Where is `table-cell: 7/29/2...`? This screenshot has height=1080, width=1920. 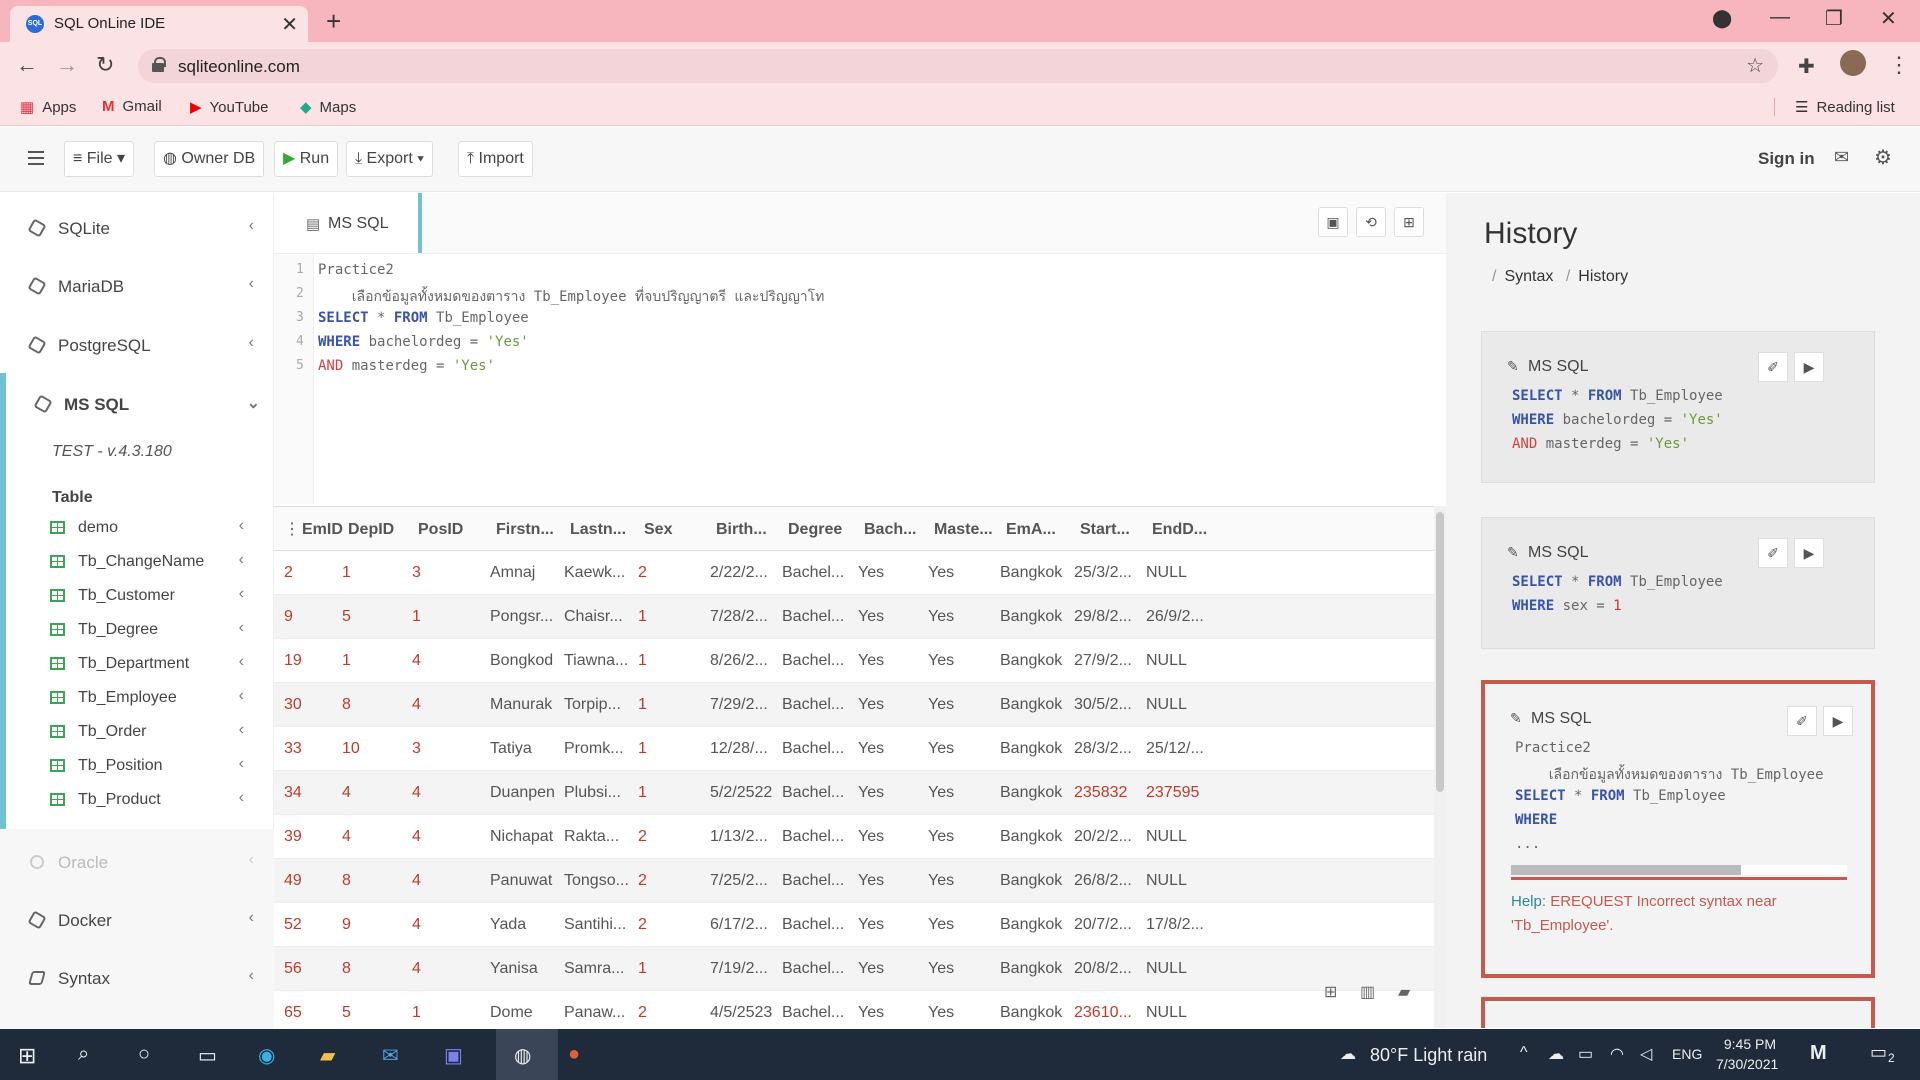
table-cell: 7/29/2... is located at coordinates (739, 705).